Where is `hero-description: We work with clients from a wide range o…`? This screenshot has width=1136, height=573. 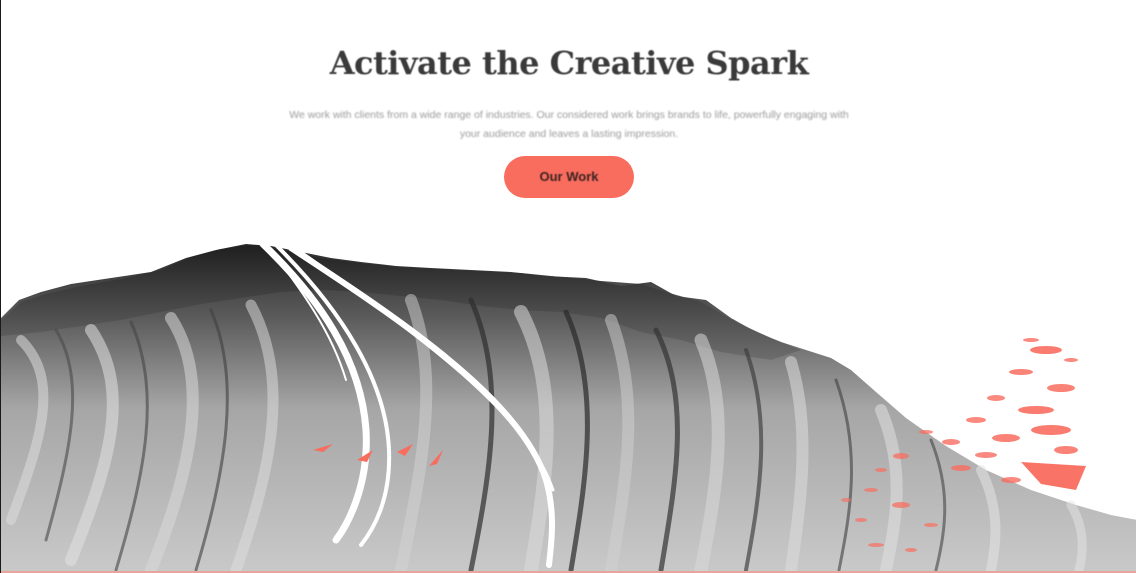
hero-description: We work with clients from a wide range o… is located at coordinates (569, 124).